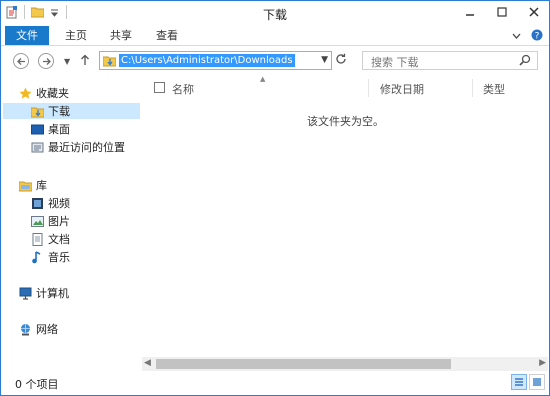  Describe the element at coordinates (527, 36) in the screenshot. I see `ribbon-right-controls: ?` at that location.